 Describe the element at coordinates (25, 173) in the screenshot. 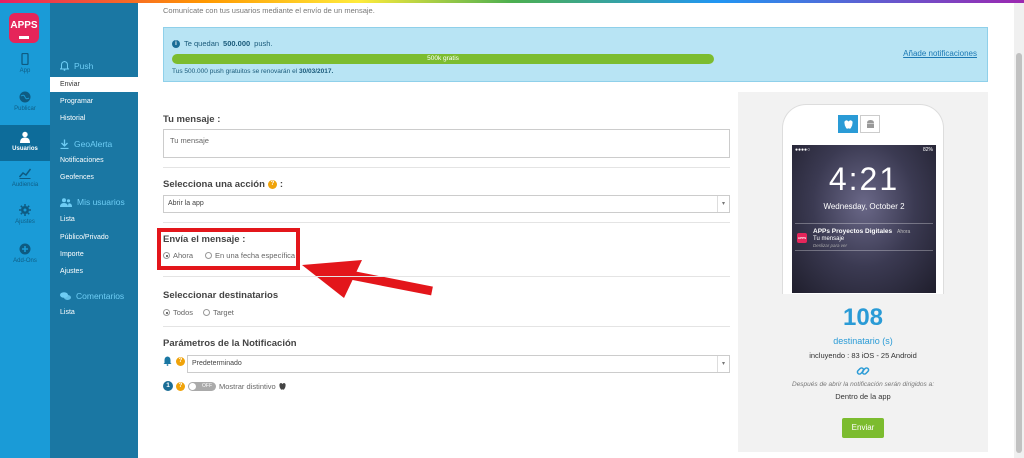

I see `chart-icon` at that location.